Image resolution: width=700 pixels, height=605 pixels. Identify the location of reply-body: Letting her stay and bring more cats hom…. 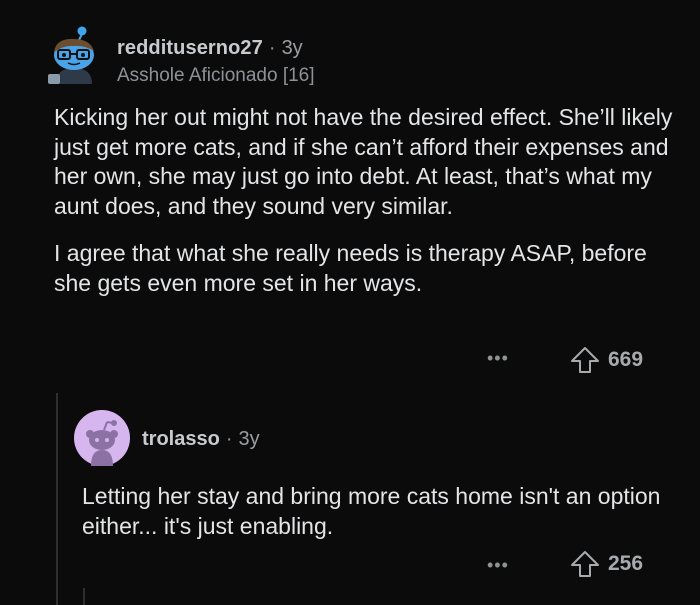
(371, 511).